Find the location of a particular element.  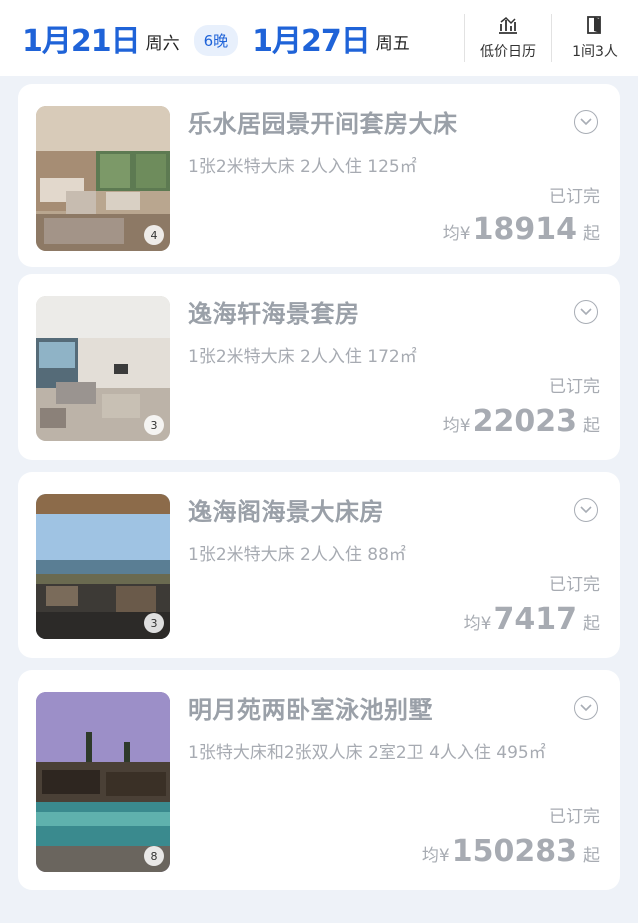

photo-count-badge: 8 is located at coordinates (154, 856).